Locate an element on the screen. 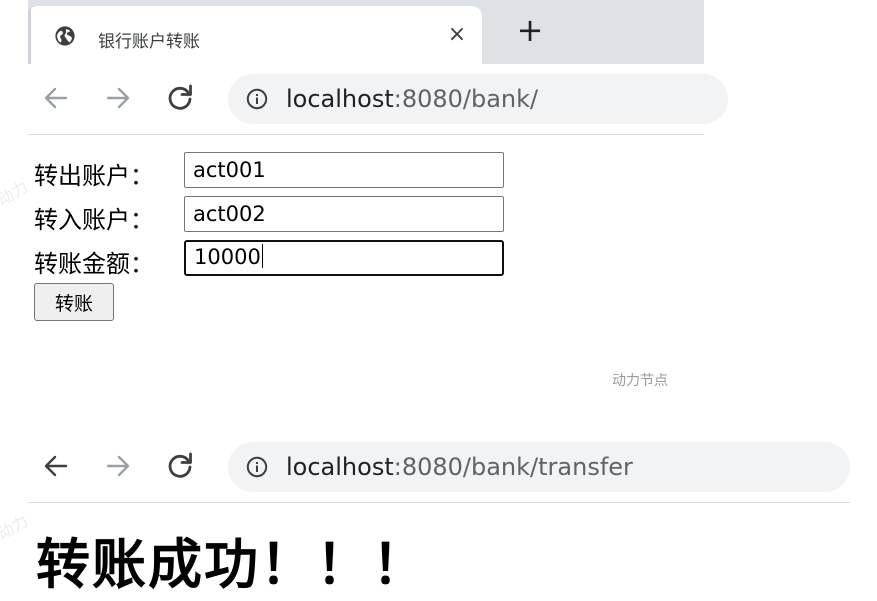 Image resolution: width=877 pixels, height=601 pixels. browser-toolbar-2: localhost:8080/bank/transfer is located at coordinates (439, 467).